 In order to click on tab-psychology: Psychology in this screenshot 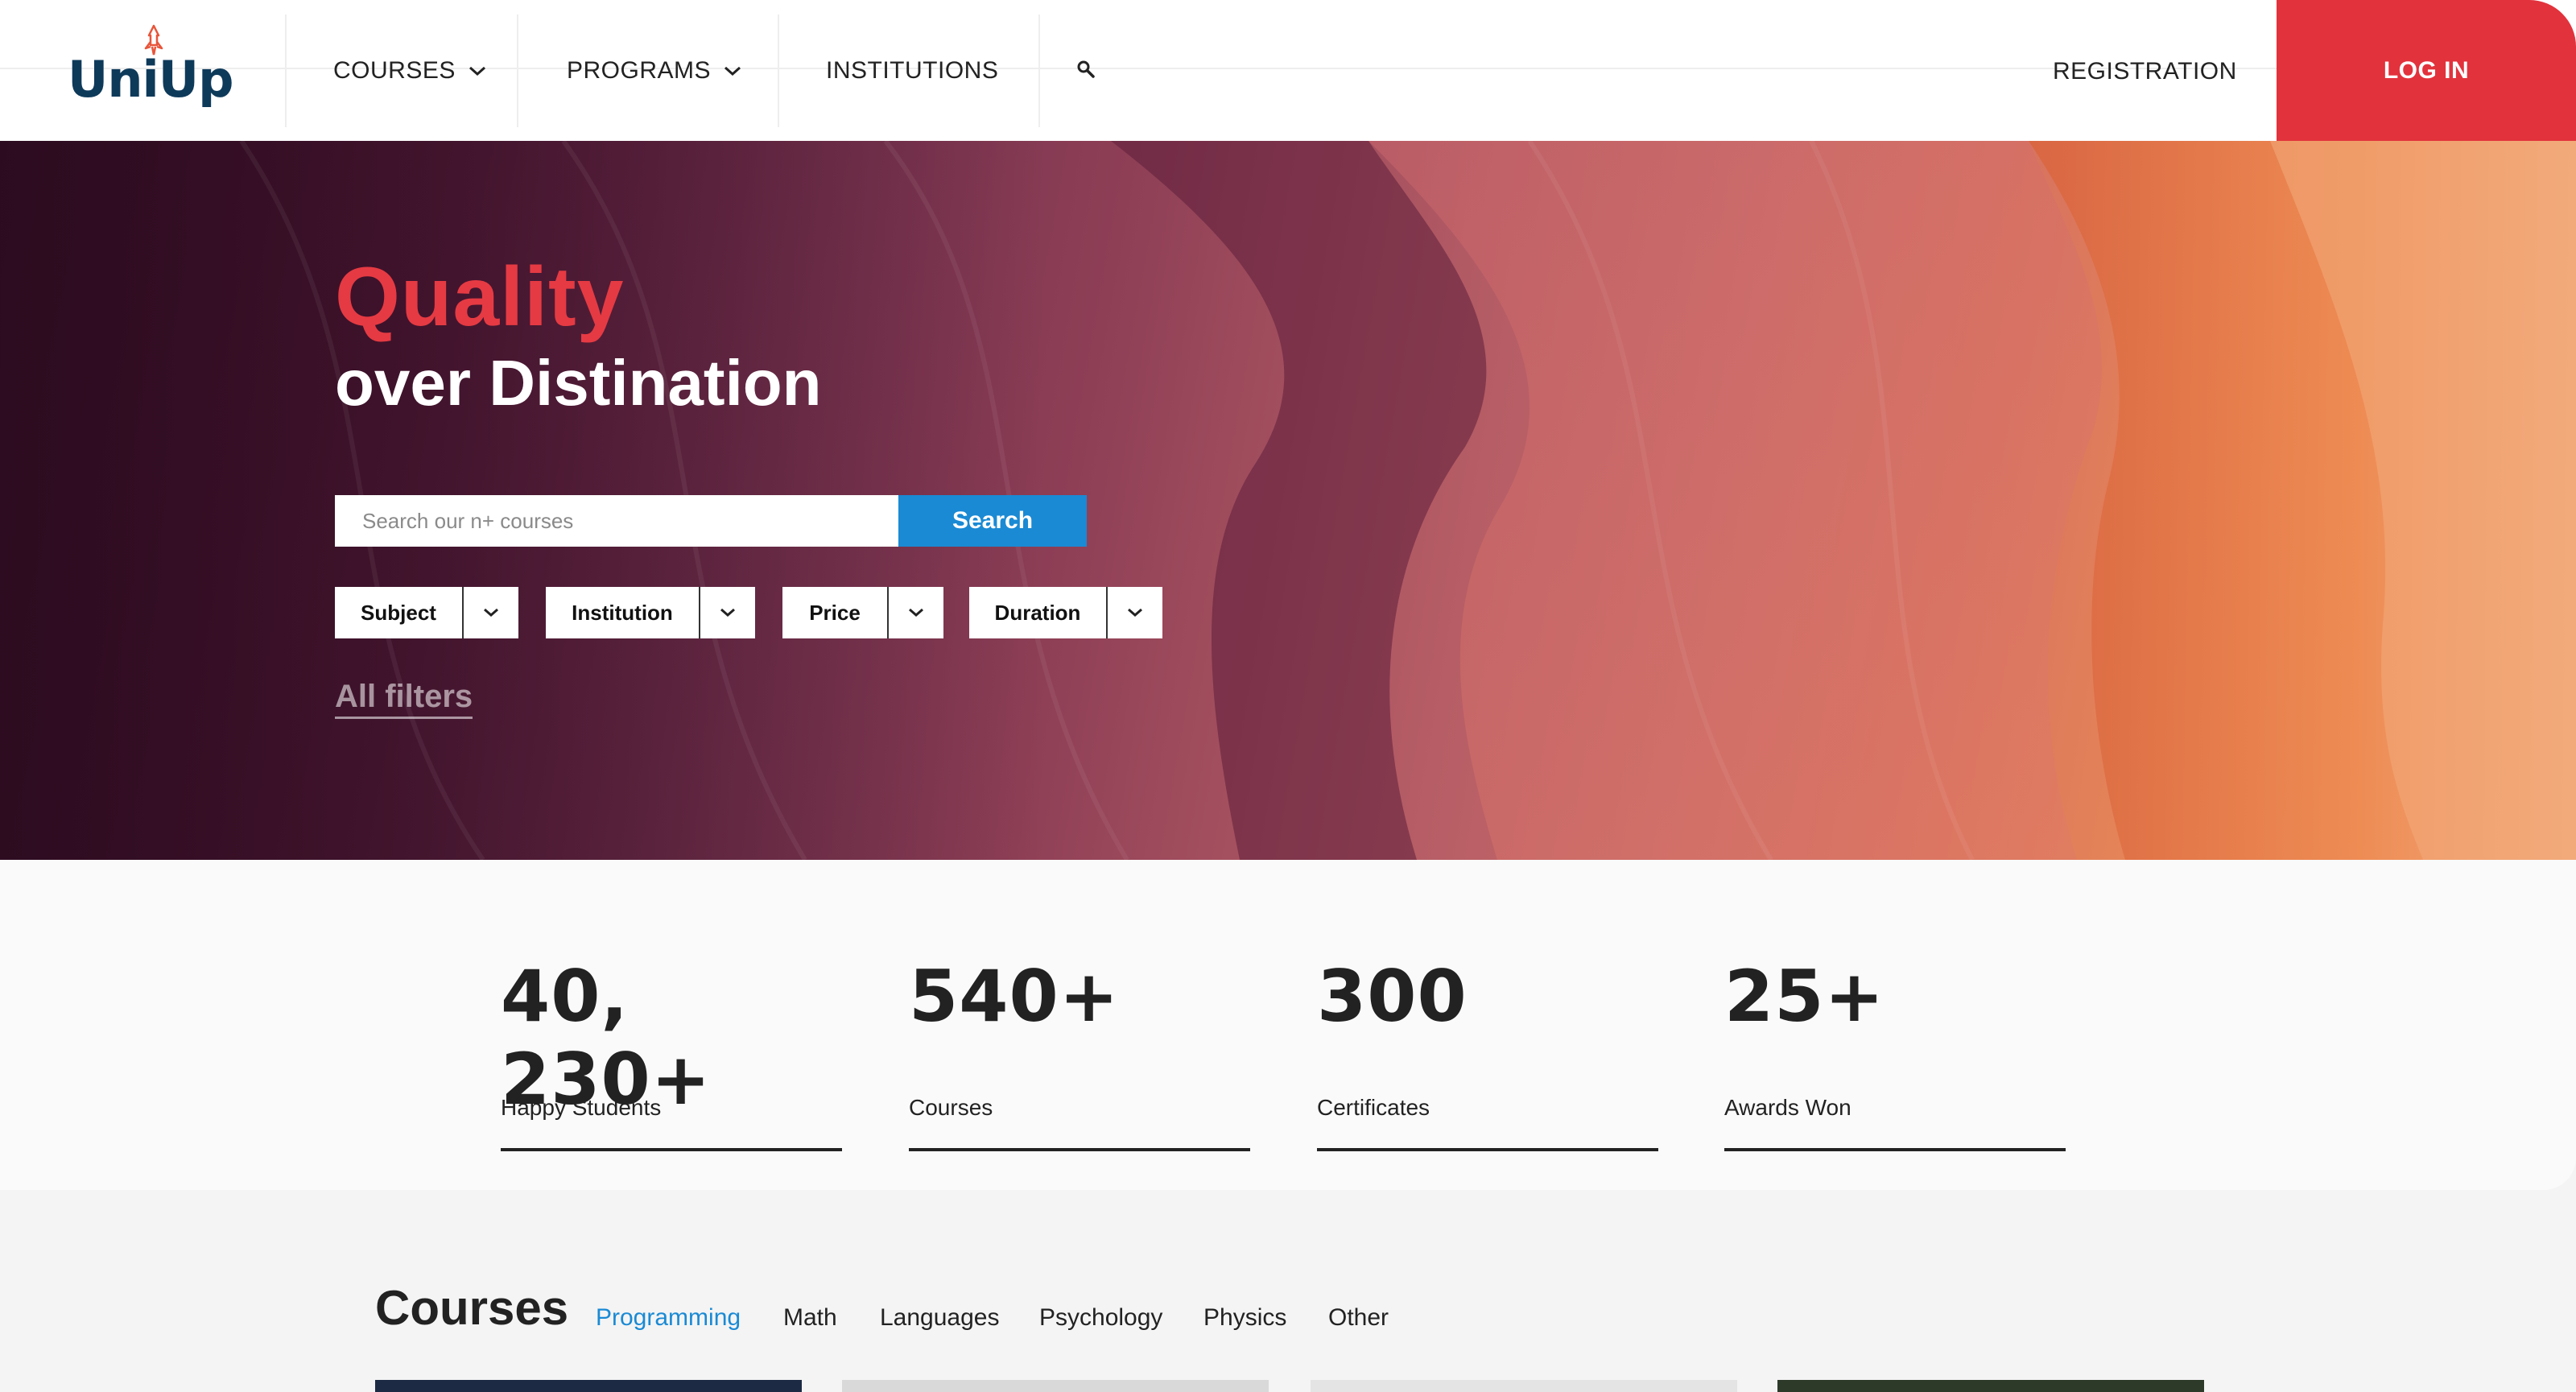, I will do `click(1100, 1318)`.